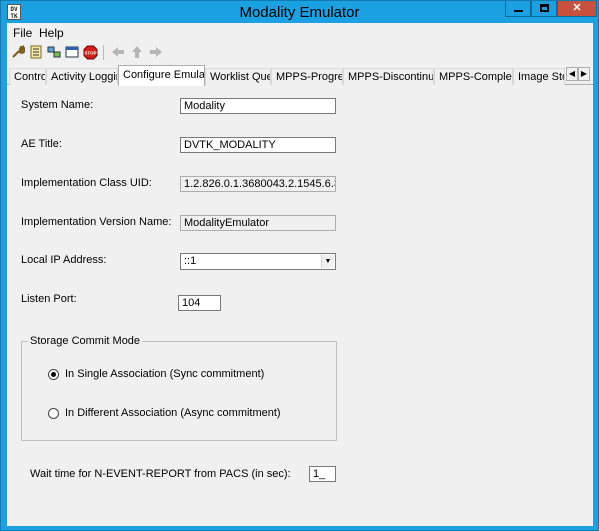 This screenshot has width=599, height=531. Describe the element at coordinates (300, 53) in the screenshot. I see `toolbar: STOP` at that location.